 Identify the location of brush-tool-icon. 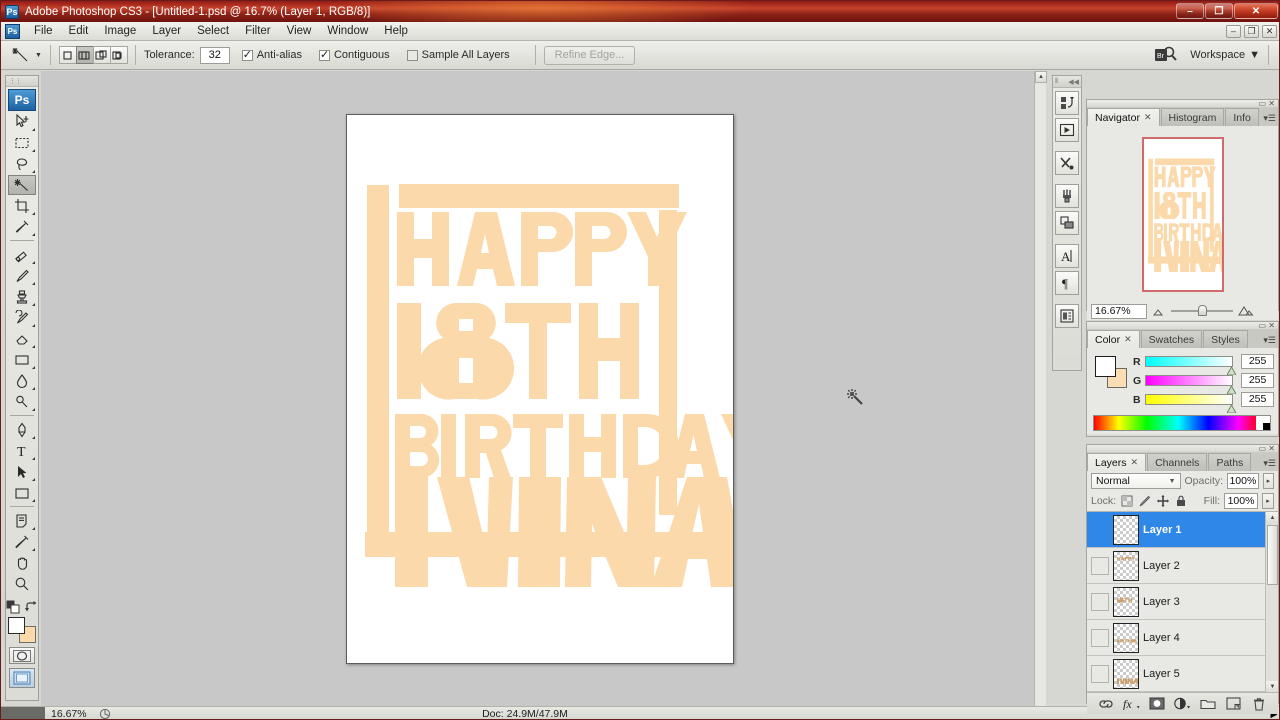
(22, 276).